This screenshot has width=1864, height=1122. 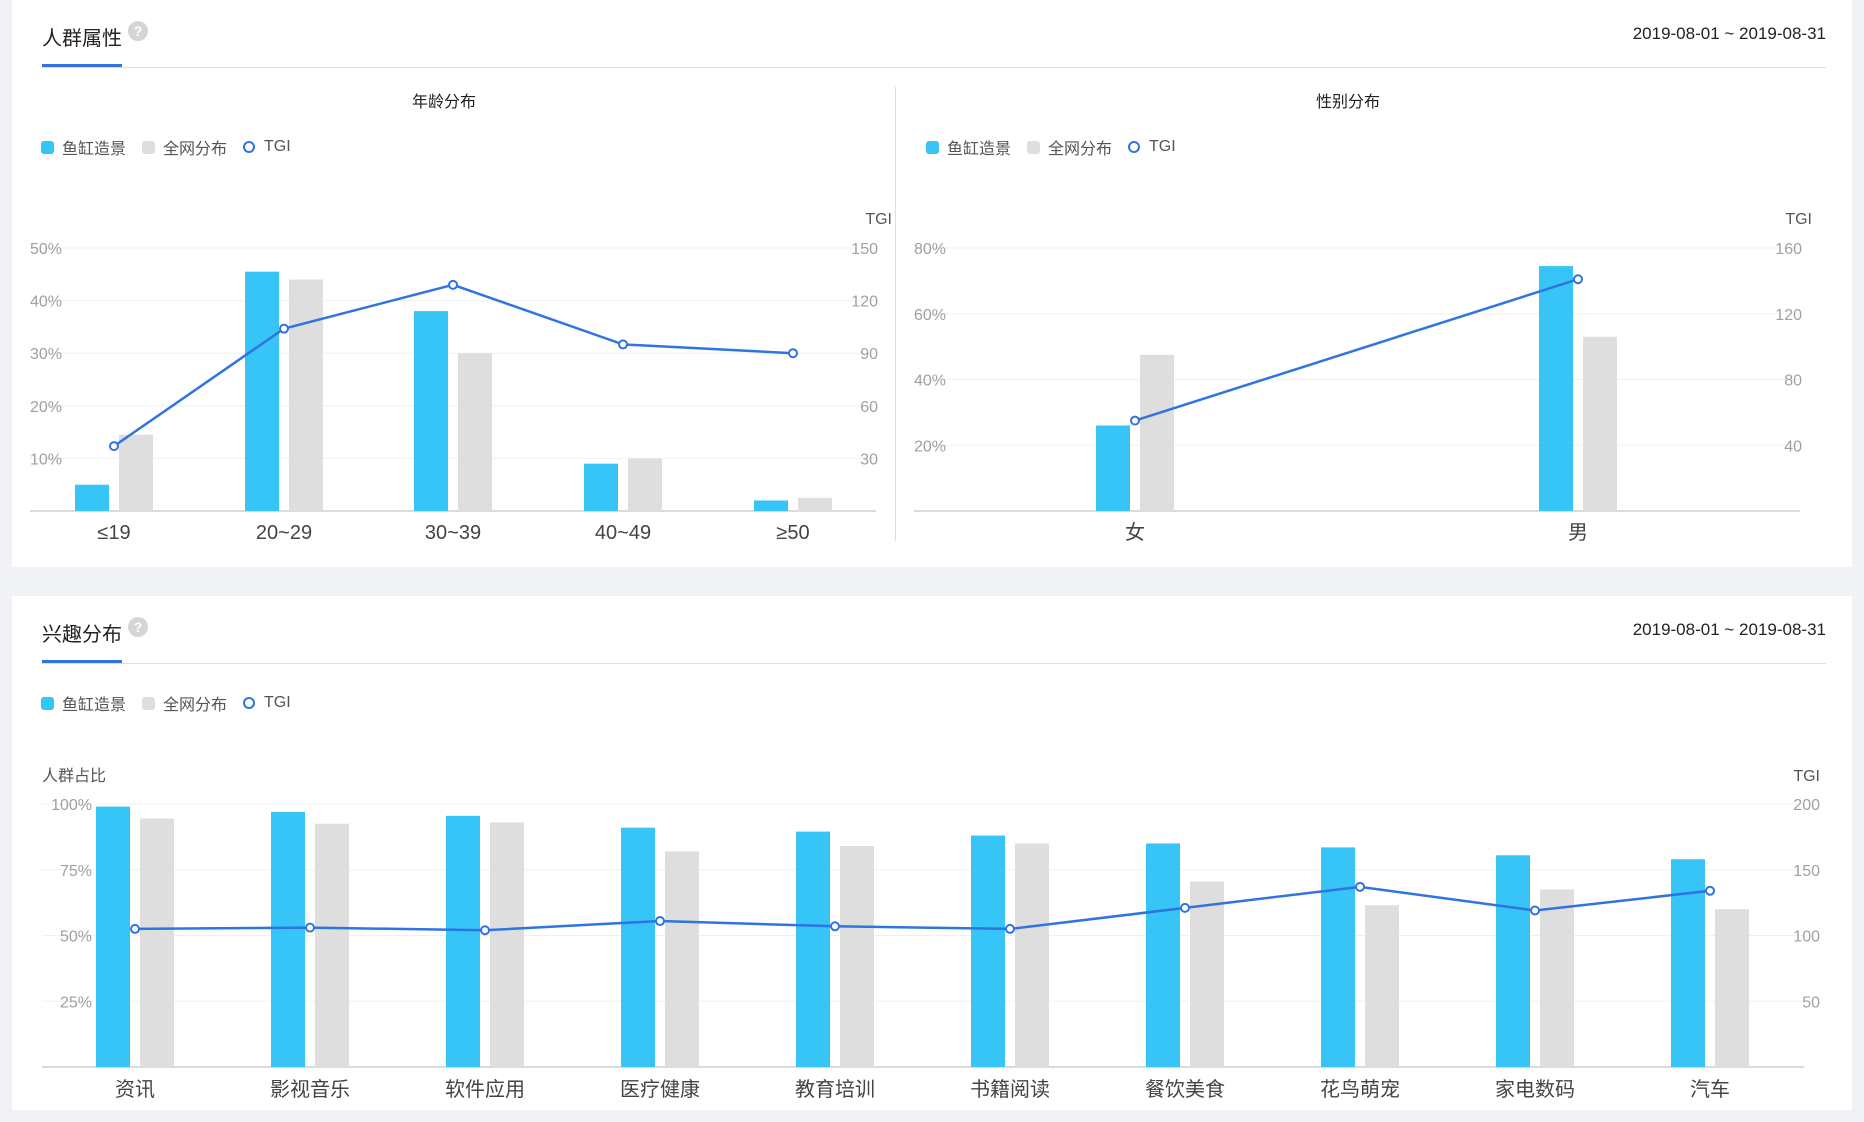 I want to click on x-tick-label: 家电数码, so click(x=1535, y=1089).